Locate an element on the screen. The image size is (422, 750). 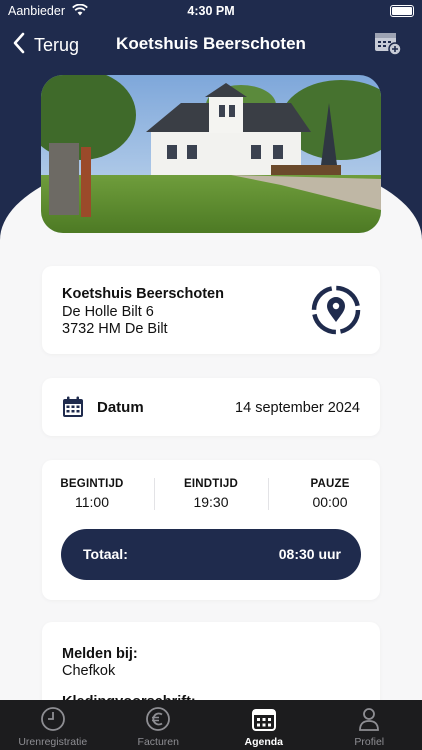
start-time-value: 11:00 is located at coordinates (92, 502).